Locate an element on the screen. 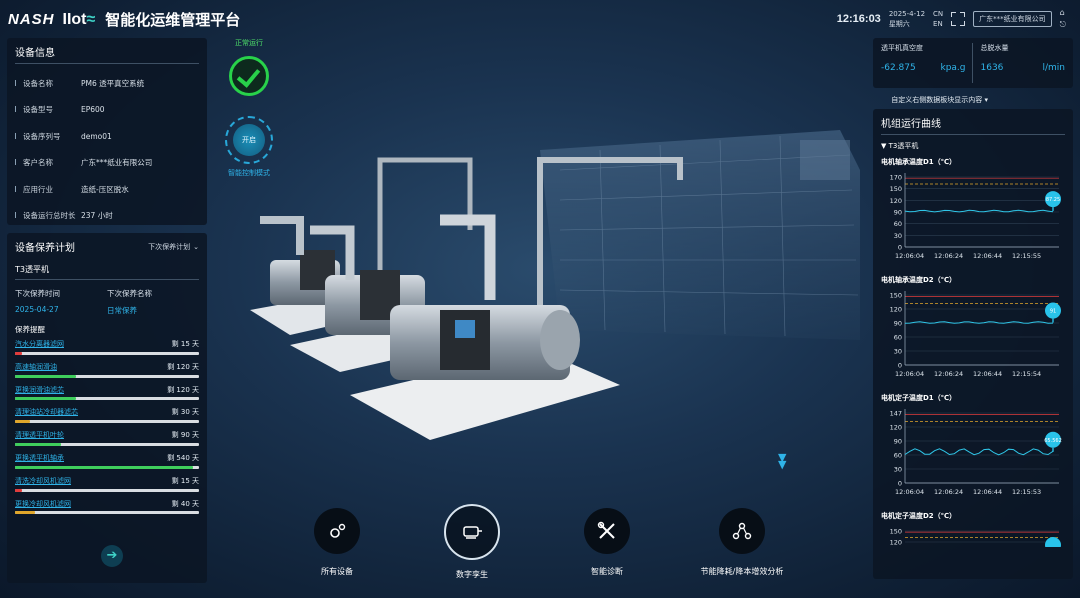  maintenance-plan-select: 下次保养计划 ⌄ is located at coordinates (173, 247).